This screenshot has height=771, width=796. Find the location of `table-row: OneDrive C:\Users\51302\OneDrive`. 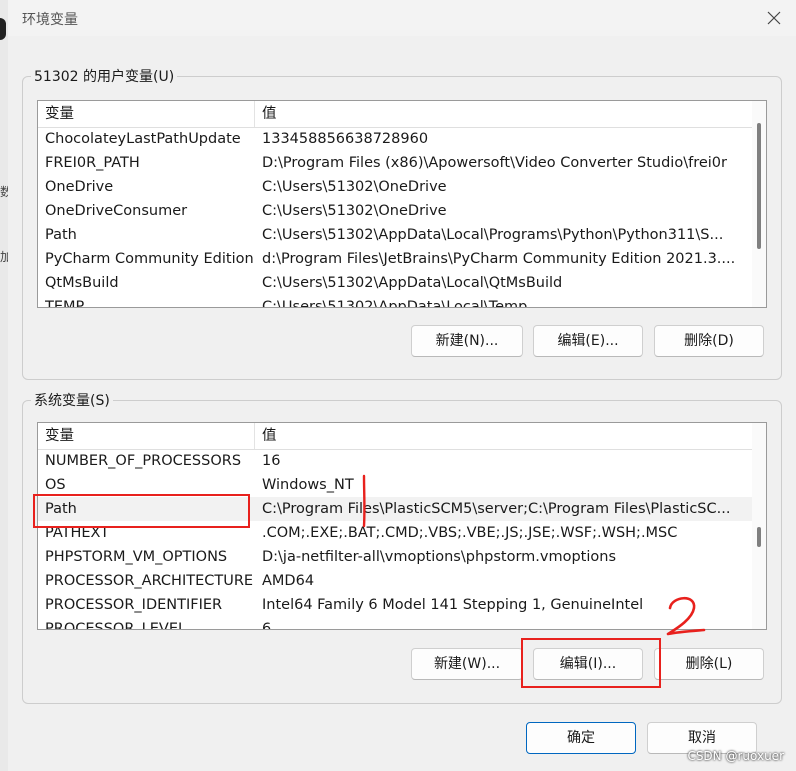

table-row: OneDrive C:\Users\51302\OneDrive is located at coordinates (402, 187).